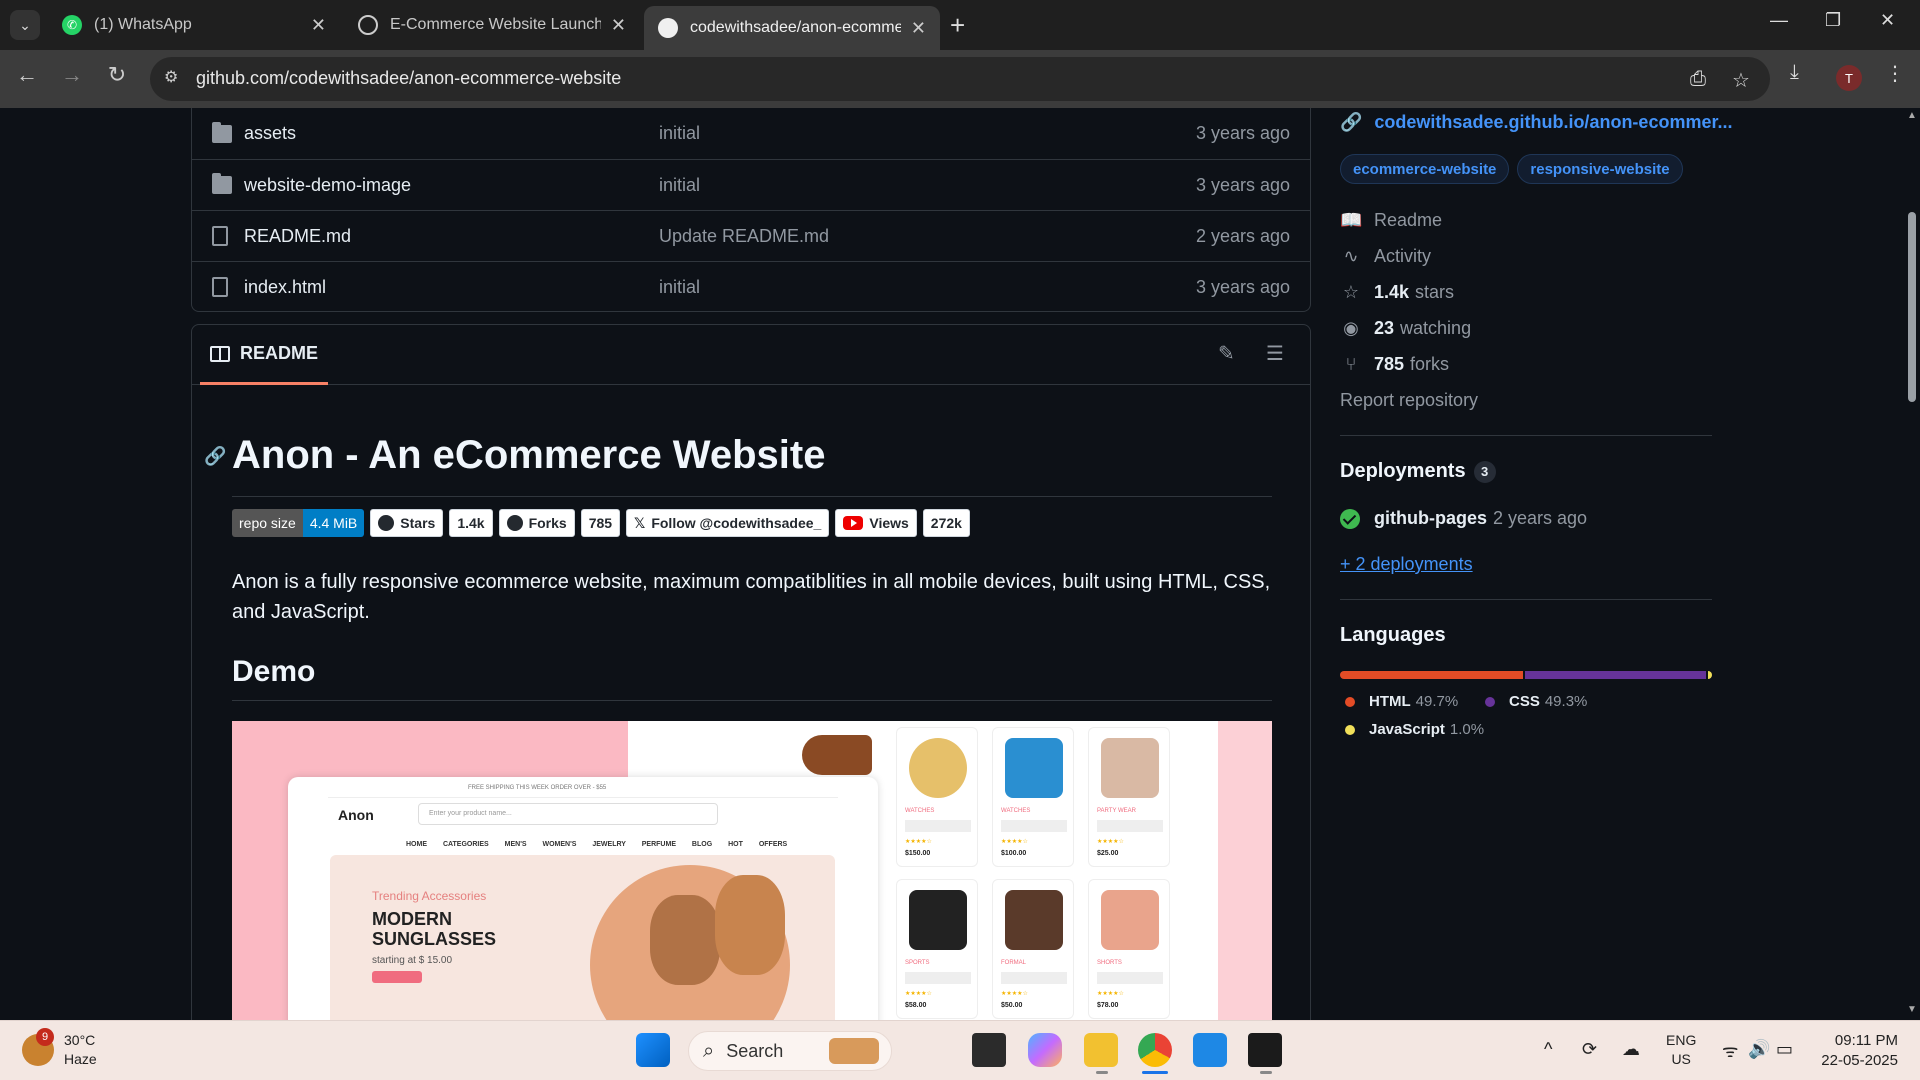 The height and width of the screenshot is (1080, 1920). I want to click on twitter-follow-badge: 𝕏 Follow @codewithsadee_, so click(728, 523).